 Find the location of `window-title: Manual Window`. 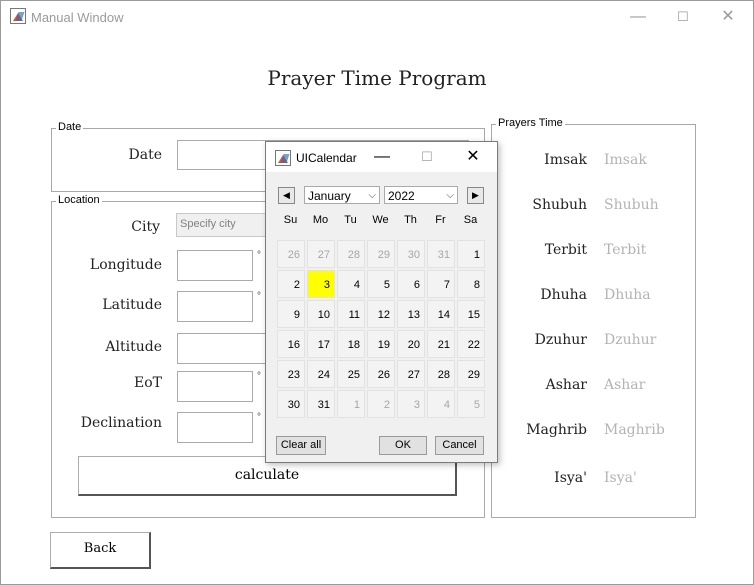

window-title: Manual Window is located at coordinates (77, 17).